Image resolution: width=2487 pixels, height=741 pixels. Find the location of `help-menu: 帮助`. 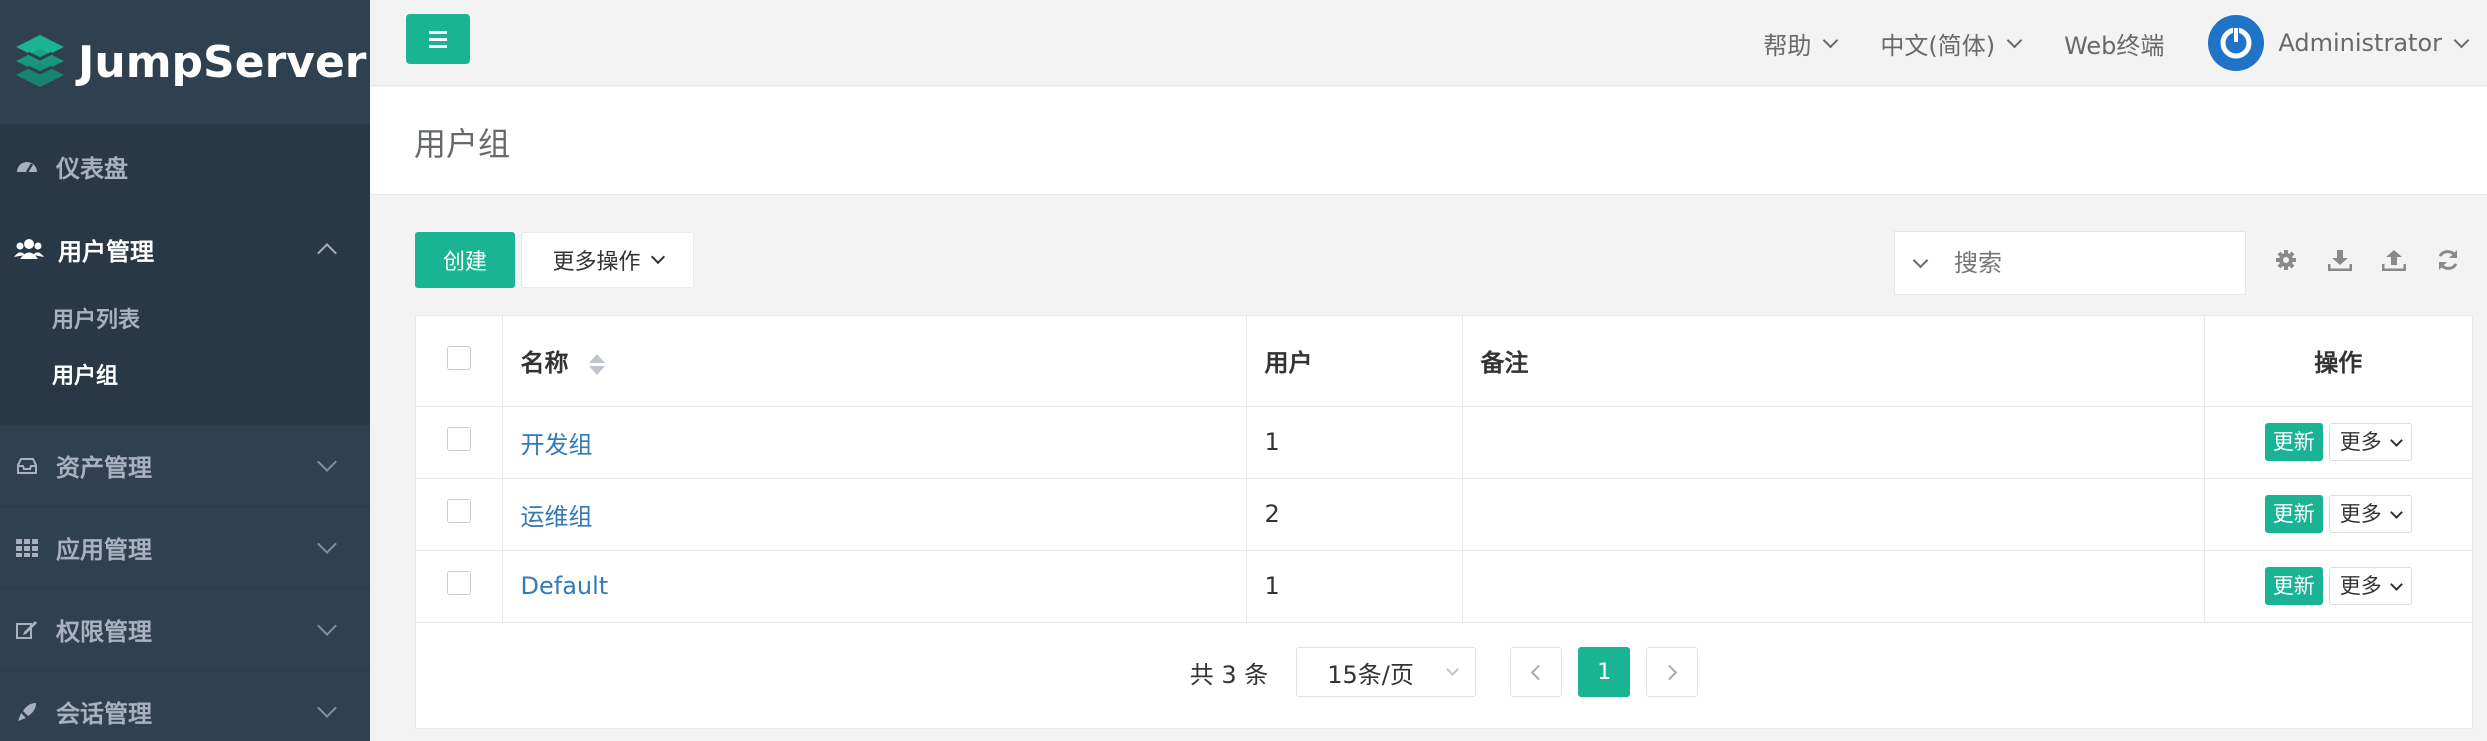

help-menu: 帮助 is located at coordinates (1801, 43).